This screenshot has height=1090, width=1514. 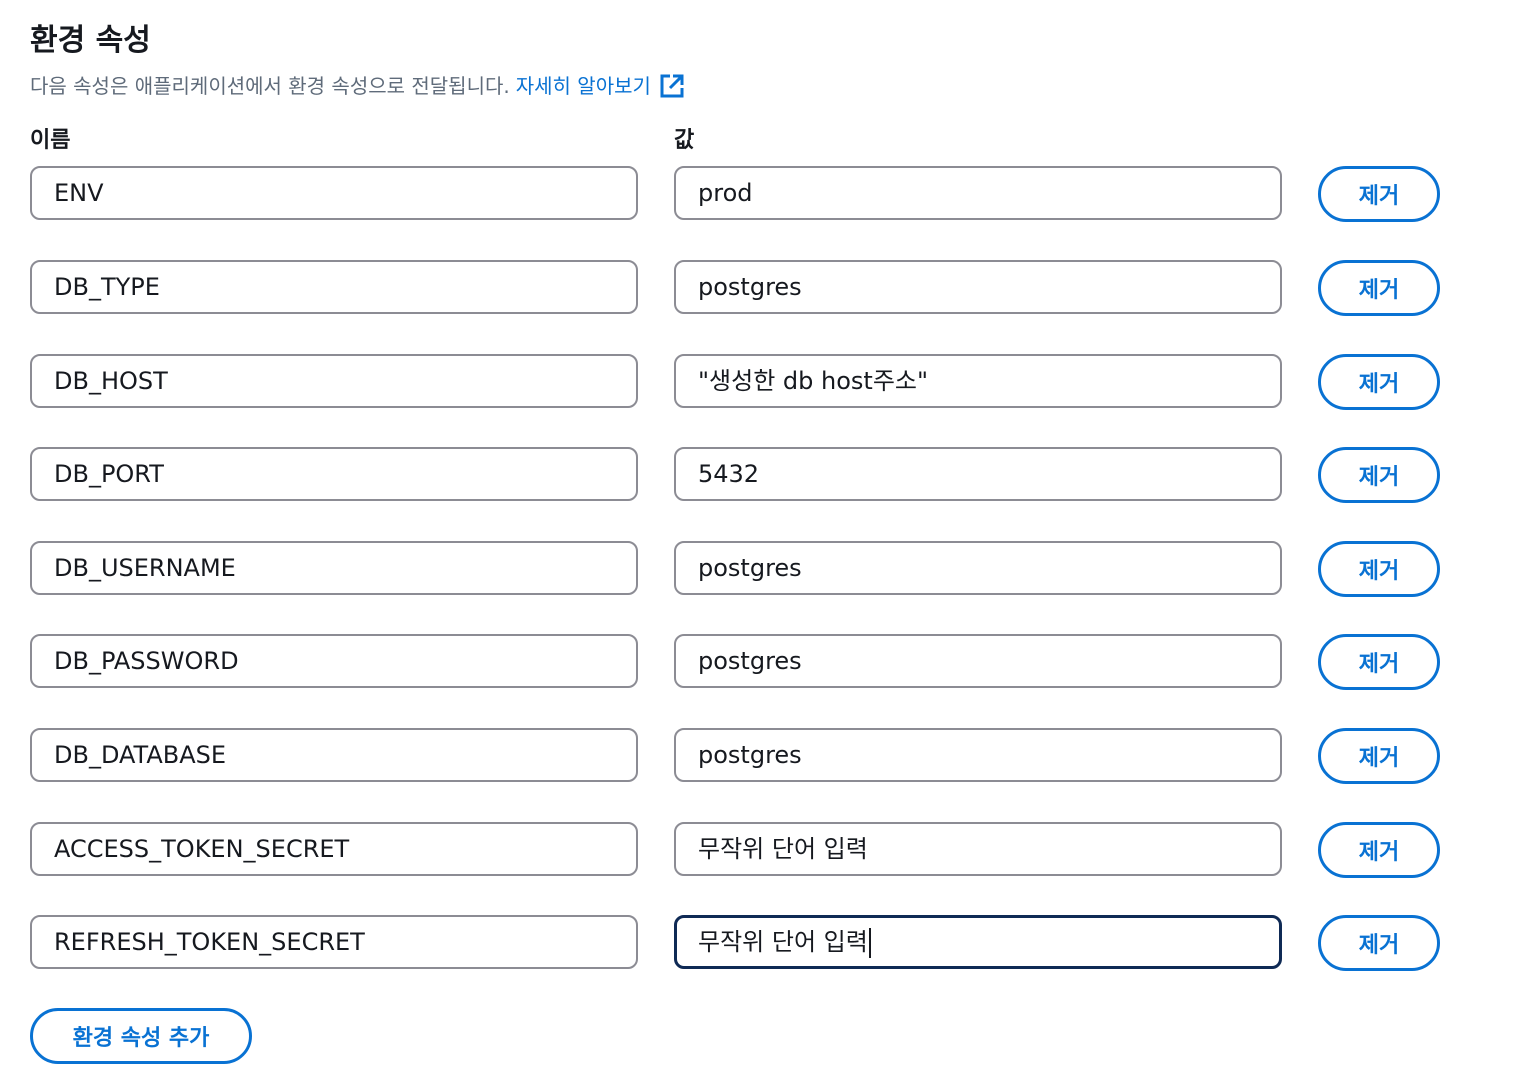 What do you see at coordinates (583, 86) in the screenshot?
I see `learn-more-label: 자세히 알아보기` at bounding box center [583, 86].